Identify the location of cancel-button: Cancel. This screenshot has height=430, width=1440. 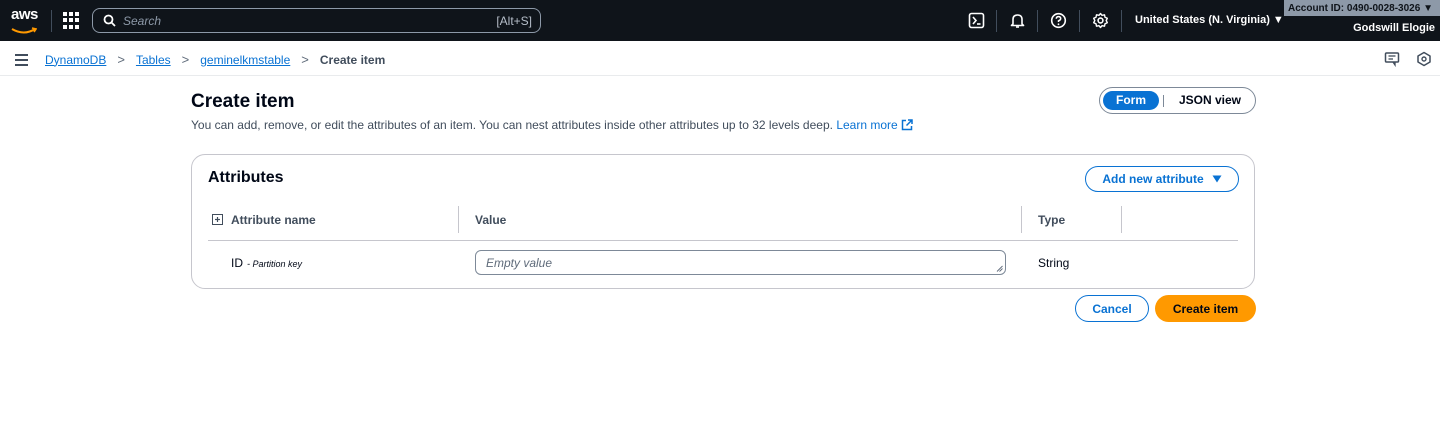
(1112, 308).